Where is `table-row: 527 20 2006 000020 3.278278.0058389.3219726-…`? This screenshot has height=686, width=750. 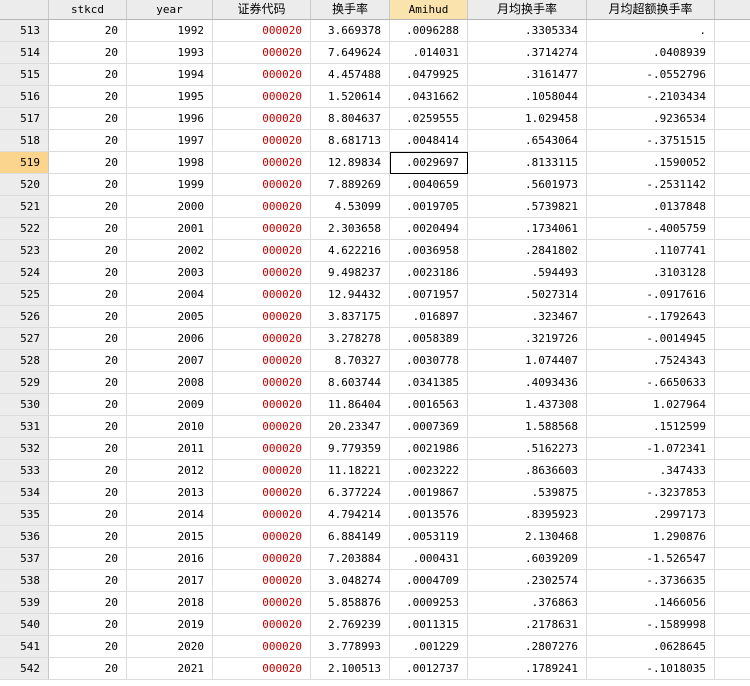 table-row: 527 20 2006 000020 3.278278.0058389.3219726-… is located at coordinates (375, 339).